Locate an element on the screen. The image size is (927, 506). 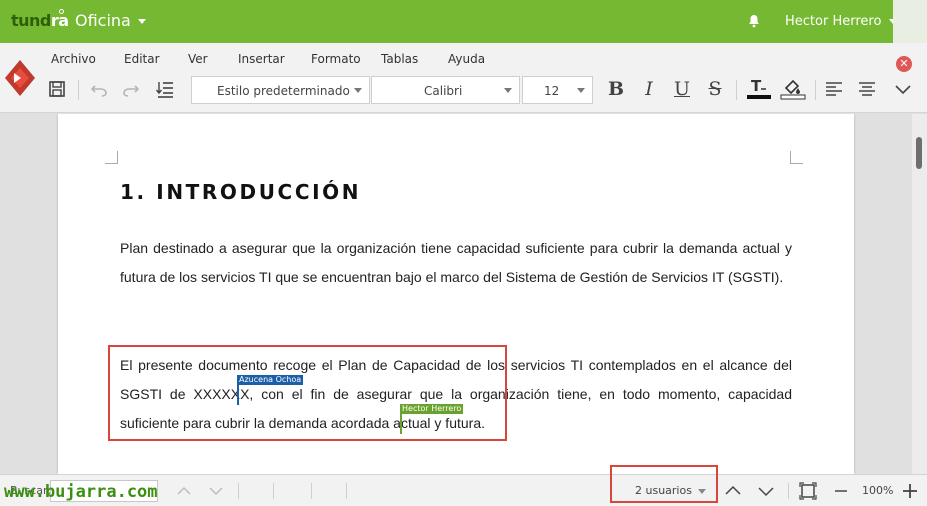
top-bar: tundra Oficina Hector Herrero is located at coordinates (463, 21).